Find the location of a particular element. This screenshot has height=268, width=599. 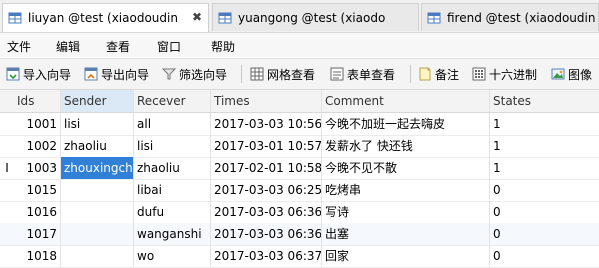

tab-title: liuyan @test (xiaodoudin is located at coordinates (103, 18).